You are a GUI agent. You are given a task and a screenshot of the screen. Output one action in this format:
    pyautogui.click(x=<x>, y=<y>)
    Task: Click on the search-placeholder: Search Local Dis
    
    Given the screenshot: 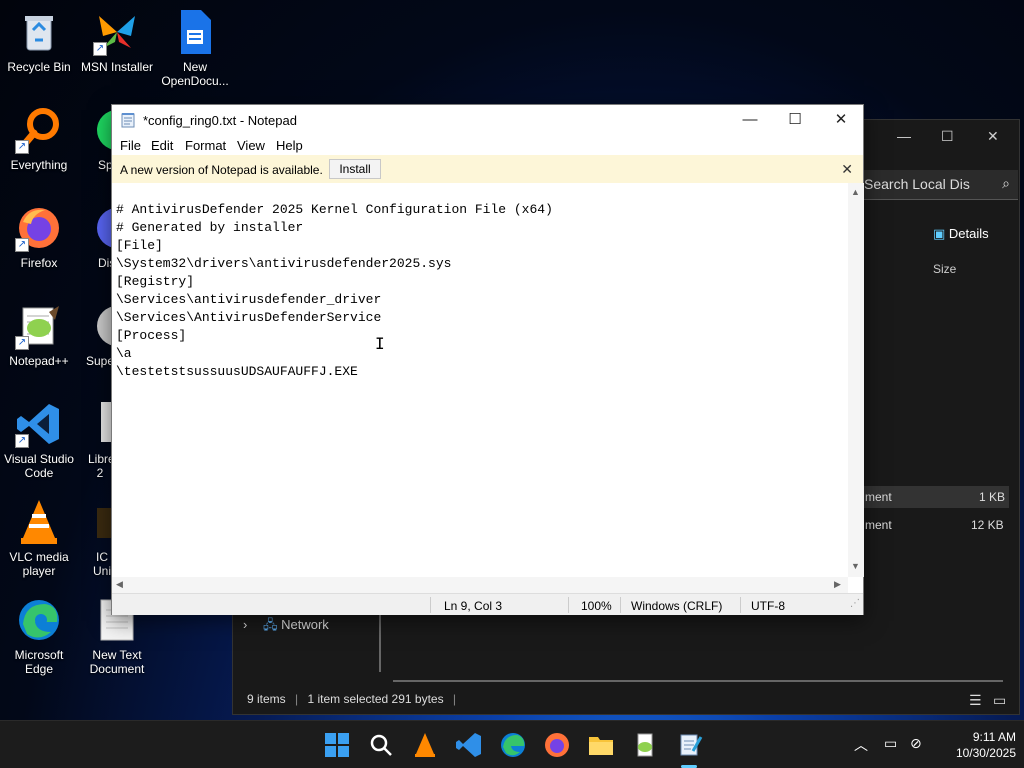 What is the action you would take?
    pyautogui.click(x=917, y=184)
    